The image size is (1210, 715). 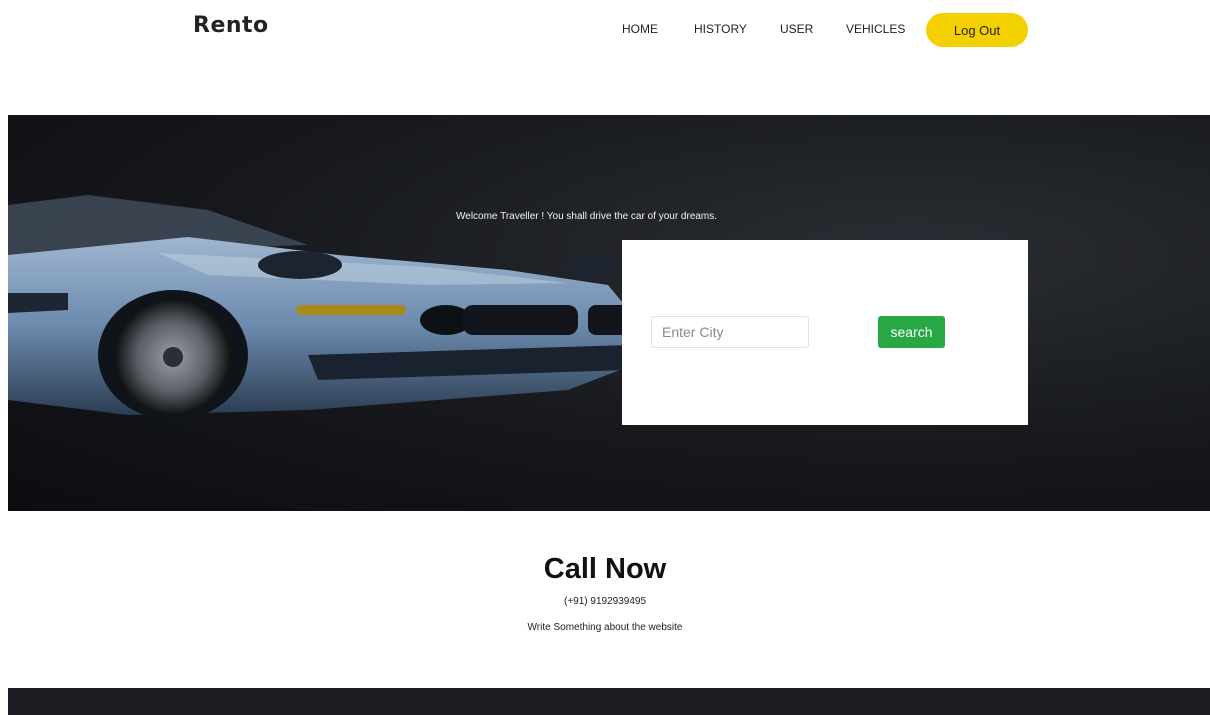 What do you see at coordinates (231, 25) in the screenshot?
I see `site-logo: Rento` at bounding box center [231, 25].